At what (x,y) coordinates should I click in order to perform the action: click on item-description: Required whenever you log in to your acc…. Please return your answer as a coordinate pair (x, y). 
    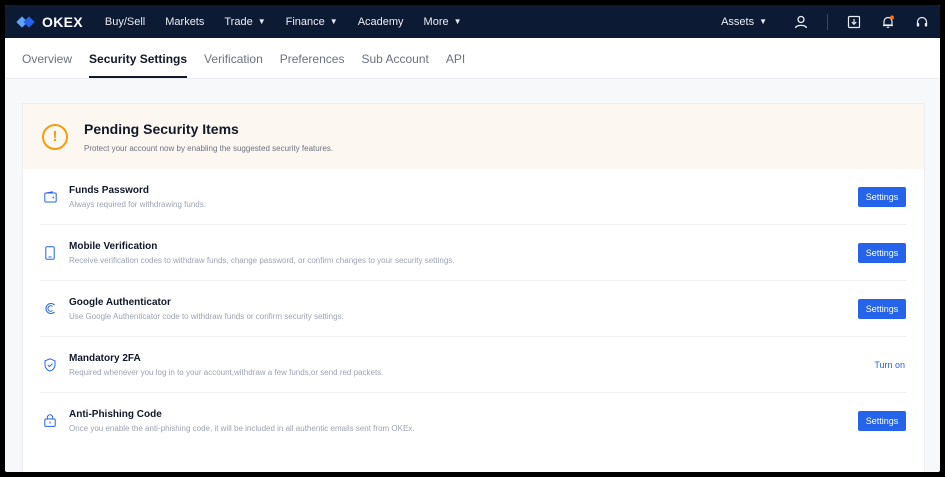
    Looking at the image, I should click on (226, 372).